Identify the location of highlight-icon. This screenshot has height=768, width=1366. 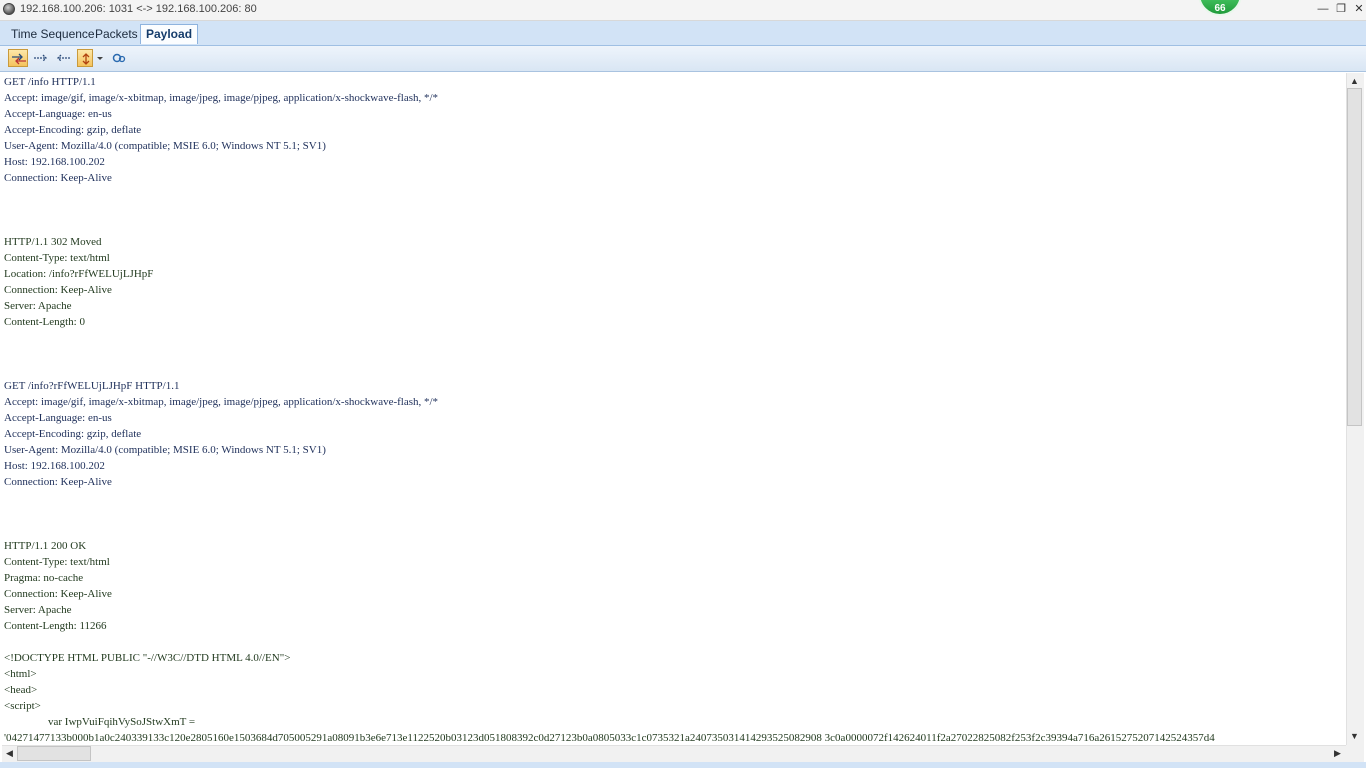
(85, 58).